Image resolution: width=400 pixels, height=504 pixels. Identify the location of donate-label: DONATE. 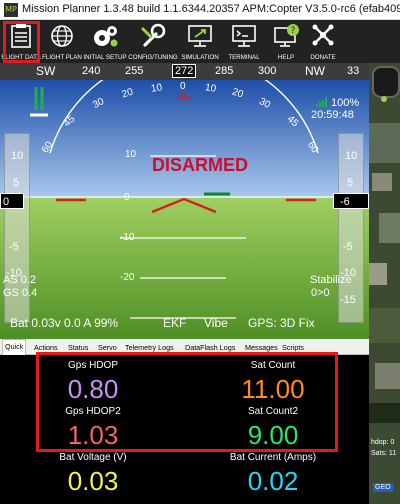
(323, 57).